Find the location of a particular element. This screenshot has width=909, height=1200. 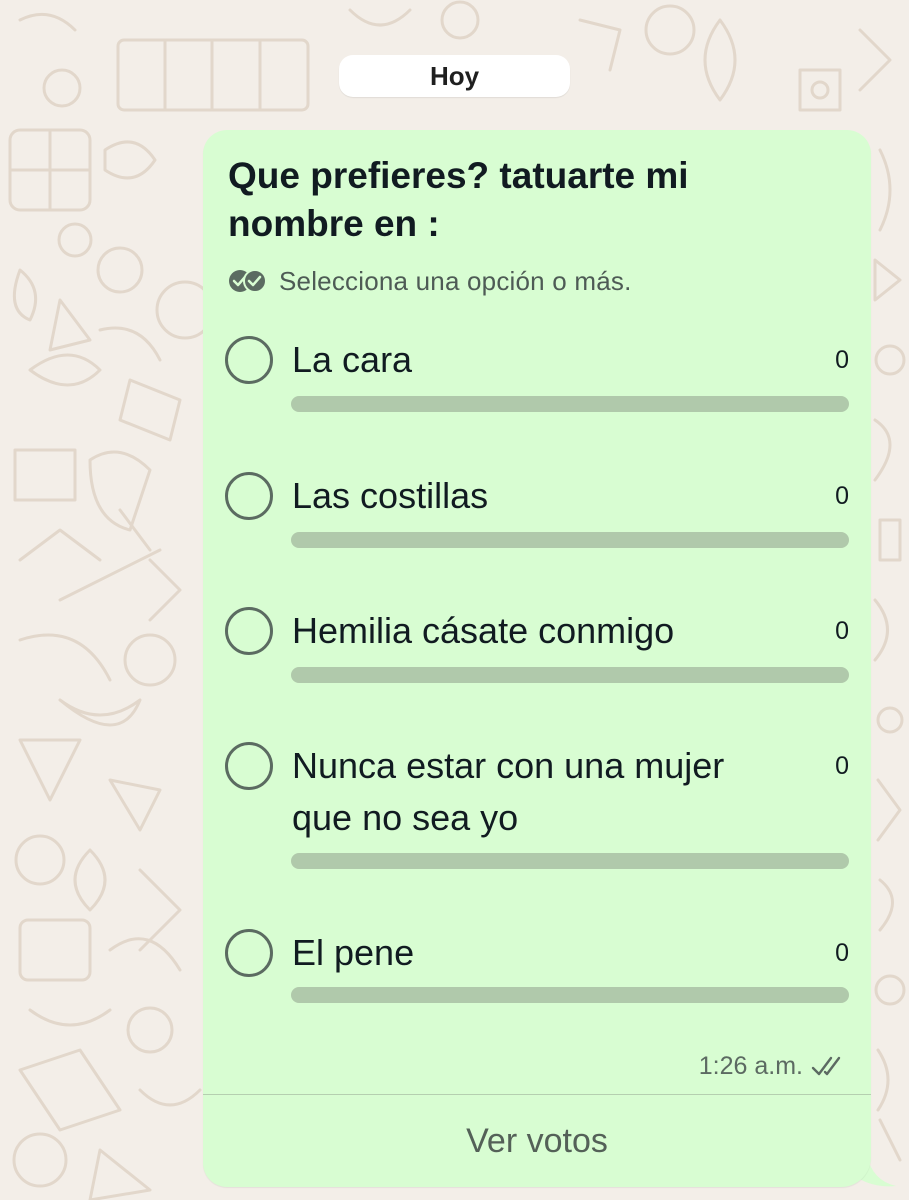

option-label: La cara is located at coordinates (352, 359).